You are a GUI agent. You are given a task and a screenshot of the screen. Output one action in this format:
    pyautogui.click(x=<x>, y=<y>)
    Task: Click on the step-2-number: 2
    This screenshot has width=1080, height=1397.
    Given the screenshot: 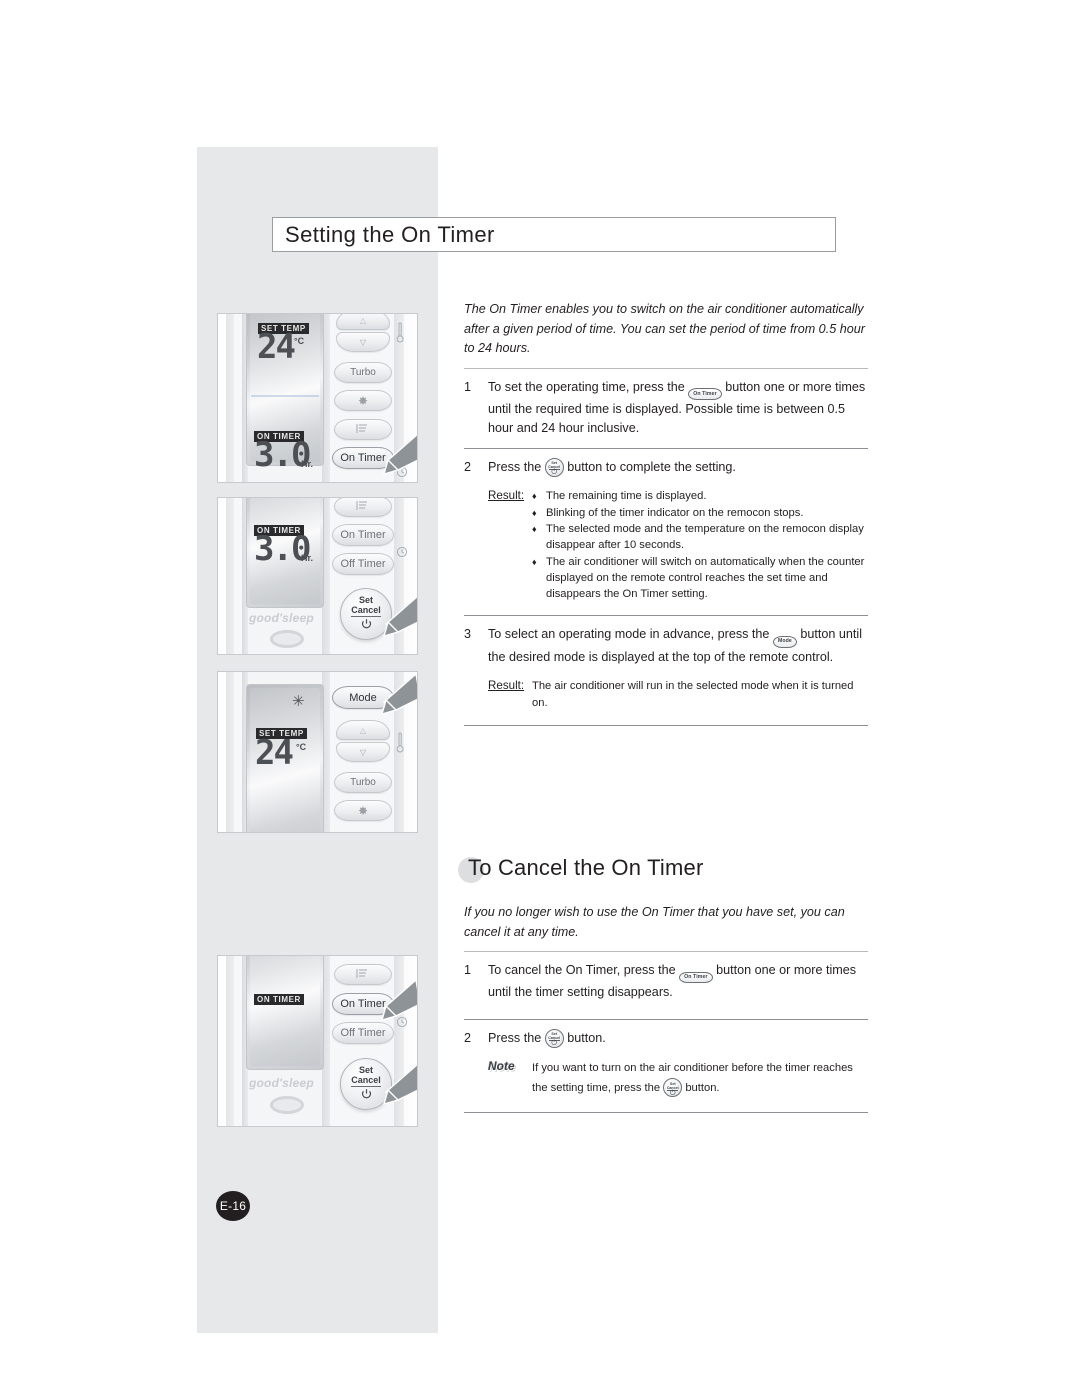 What is the action you would take?
    pyautogui.click(x=468, y=466)
    